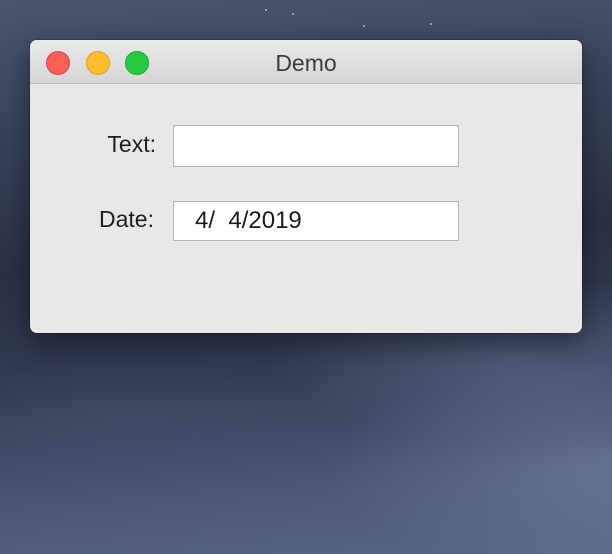 This screenshot has height=554, width=612. What do you see at coordinates (131, 144) in the screenshot?
I see `text-label: Text:` at bounding box center [131, 144].